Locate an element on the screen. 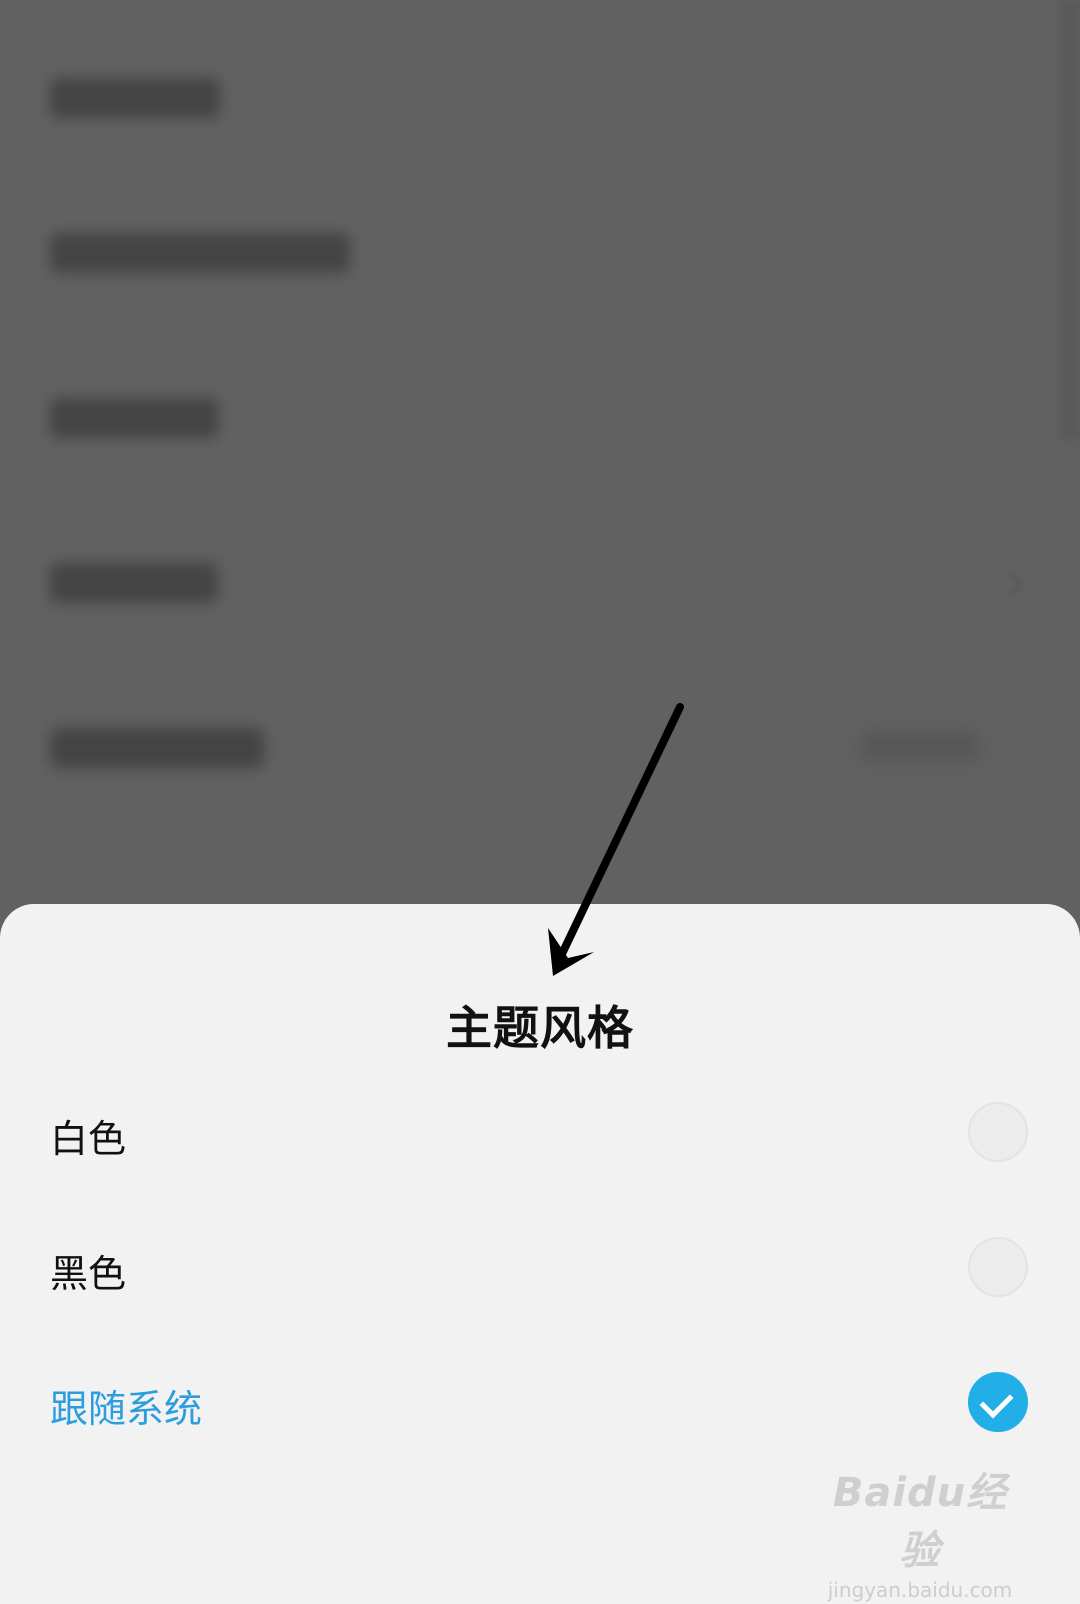  watermark-logo: Baidu经验 is located at coordinates (920, 1522).